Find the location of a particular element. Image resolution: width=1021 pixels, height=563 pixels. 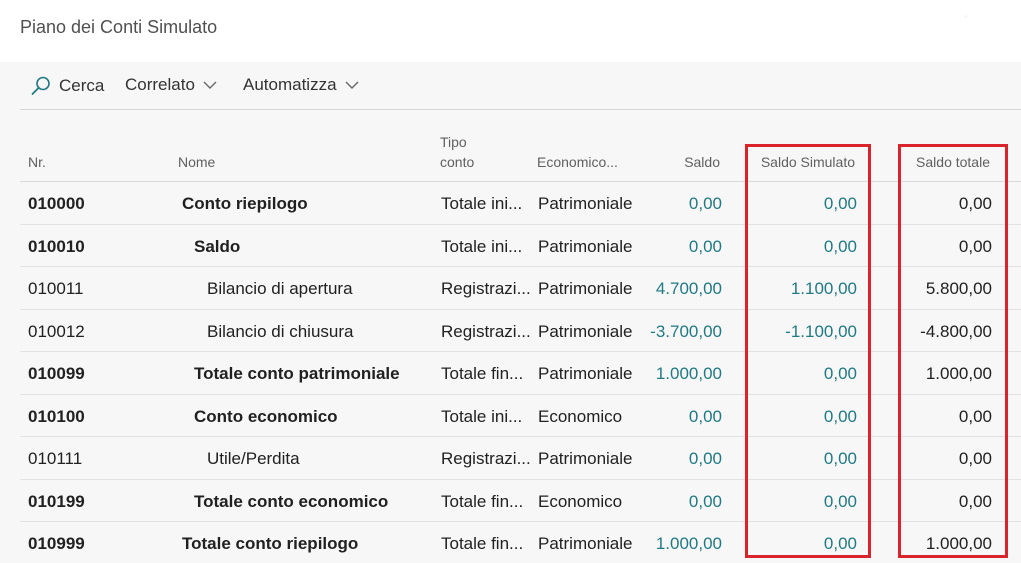

total-balance-highlight is located at coordinates (953, 351).